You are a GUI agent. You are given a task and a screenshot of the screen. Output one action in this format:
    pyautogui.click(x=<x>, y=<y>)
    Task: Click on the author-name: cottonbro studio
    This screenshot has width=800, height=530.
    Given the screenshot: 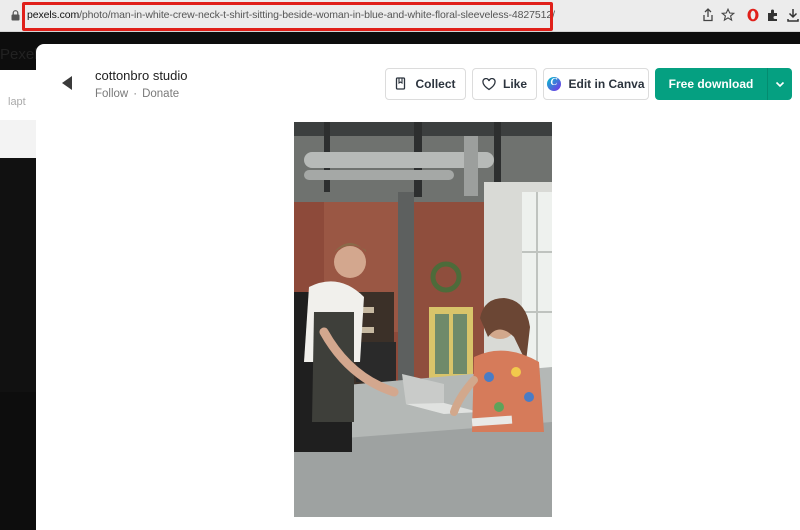 What is the action you would take?
    pyautogui.click(x=141, y=75)
    